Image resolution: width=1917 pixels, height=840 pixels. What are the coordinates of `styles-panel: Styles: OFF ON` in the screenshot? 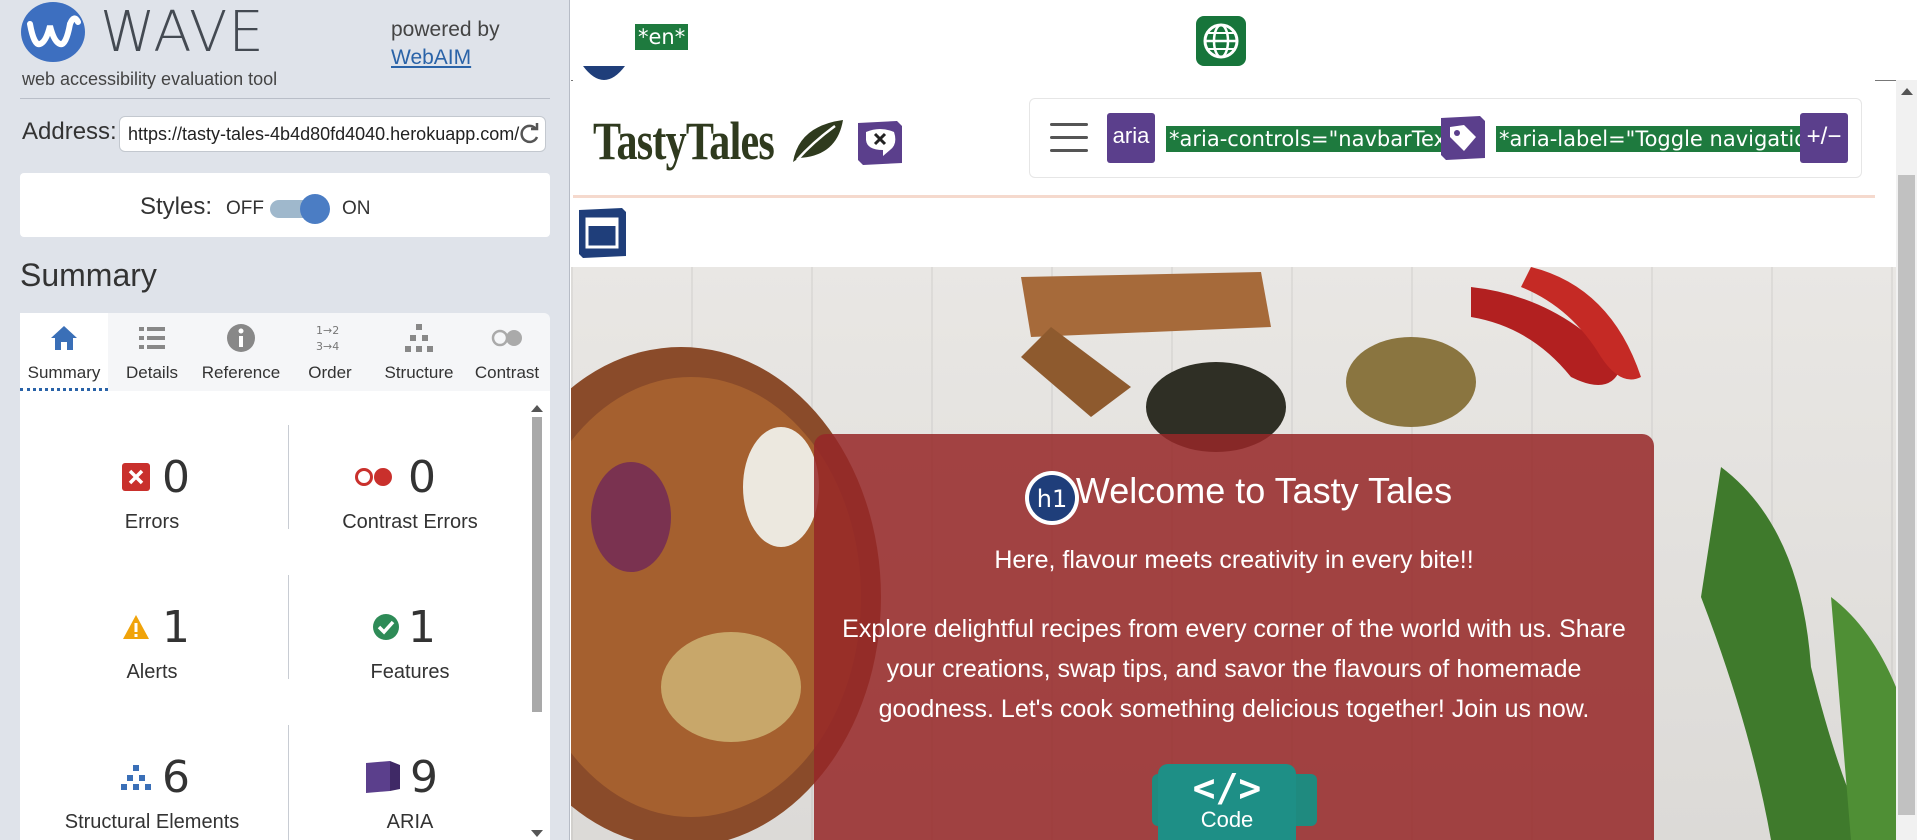 It's located at (285, 205).